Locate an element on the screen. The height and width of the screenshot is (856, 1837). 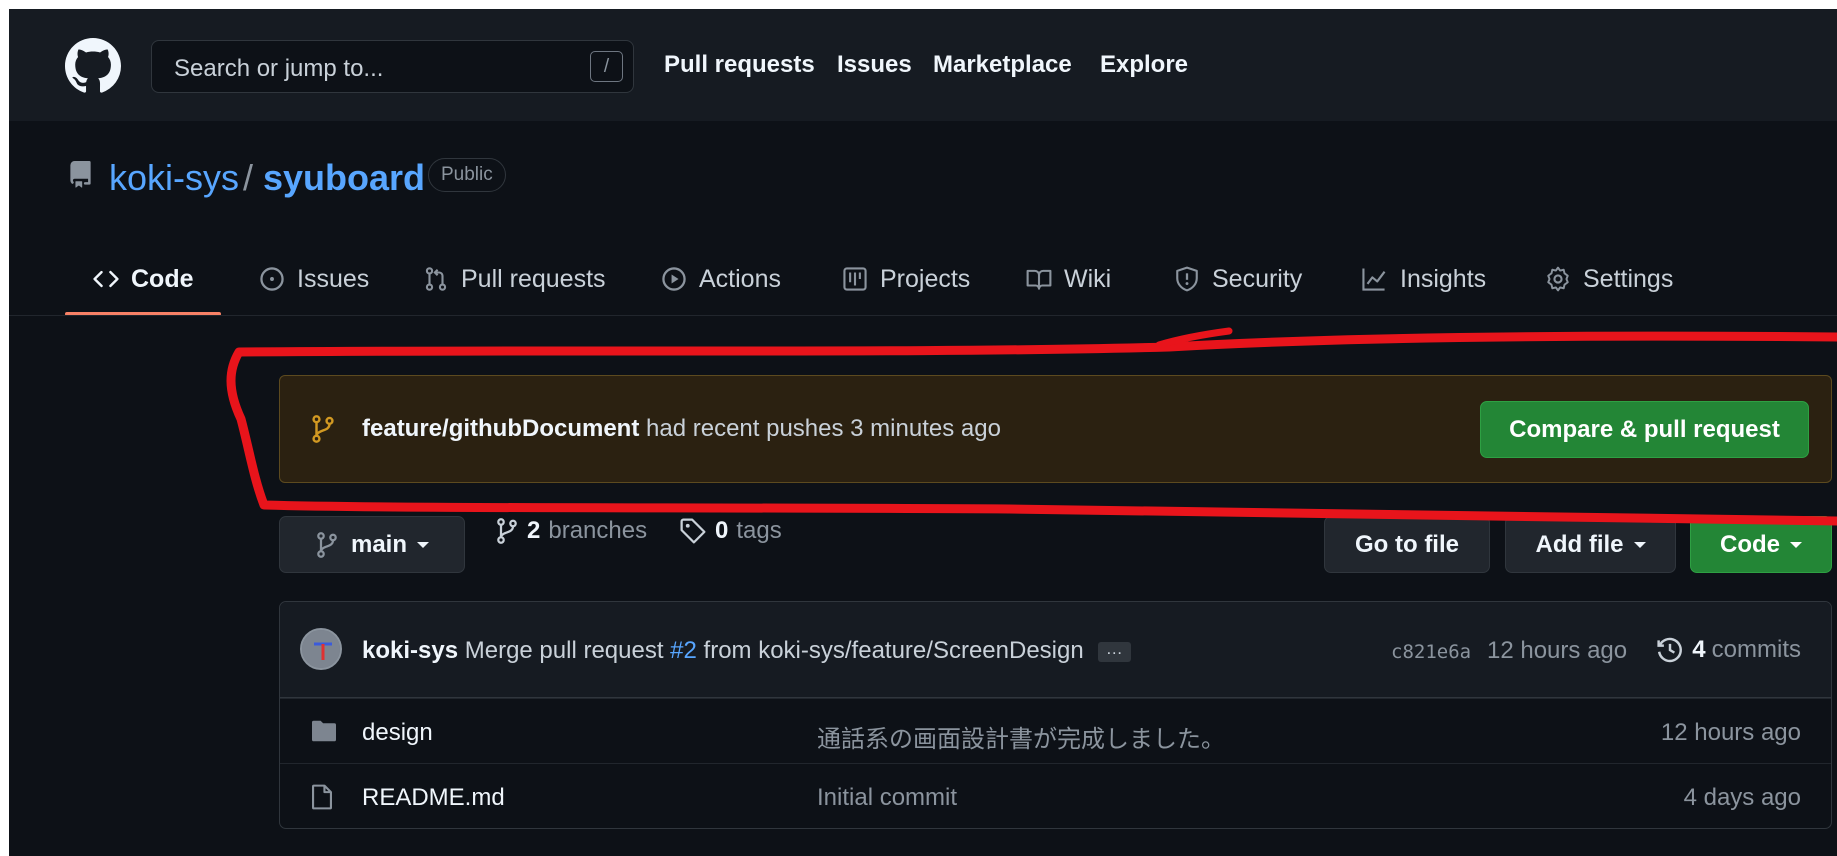
file-icon is located at coordinates (322, 797).